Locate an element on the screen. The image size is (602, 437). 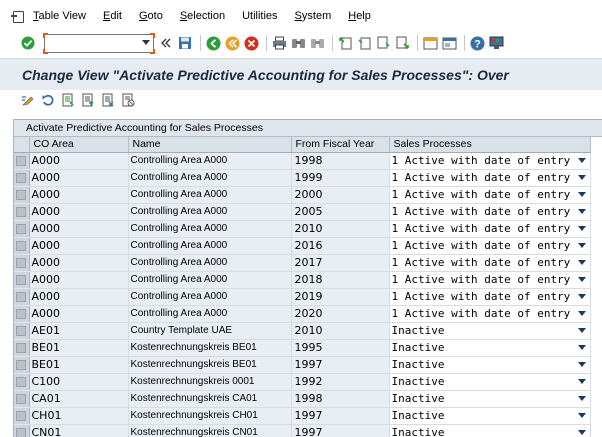
display-change-icon is located at coordinates (28, 100).